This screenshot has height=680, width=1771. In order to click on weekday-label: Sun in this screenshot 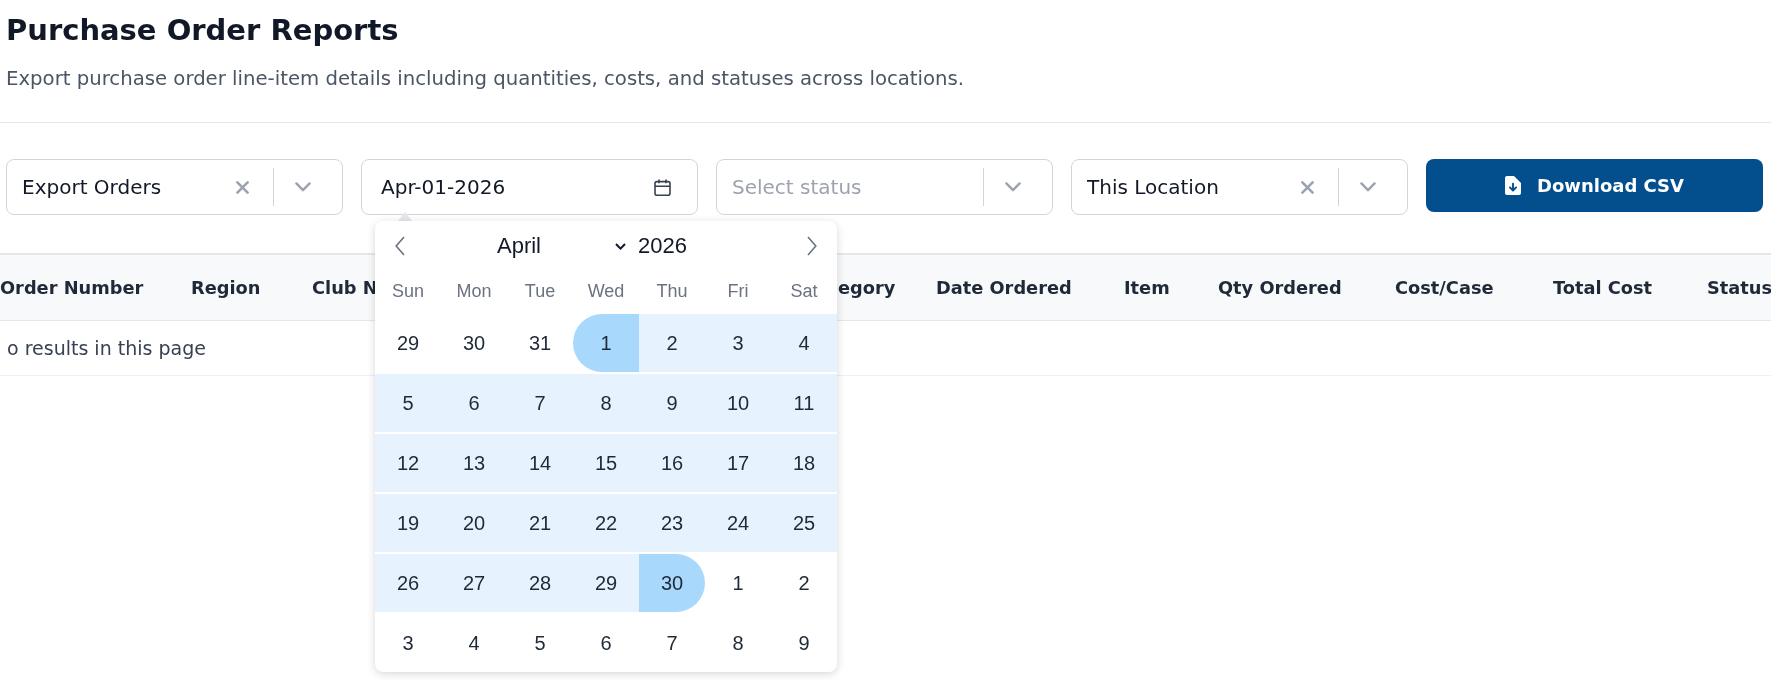, I will do `click(408, 291)`.